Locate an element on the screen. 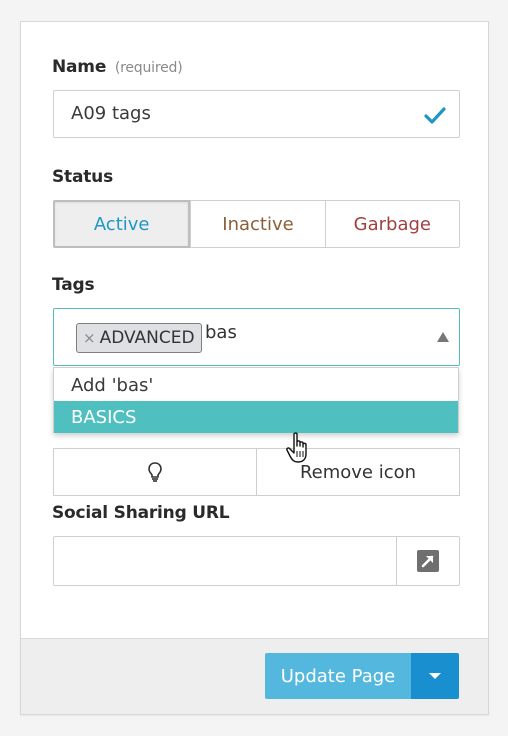 The image size is (508, 736). choose-icon-button is located at coordinates (155, 472).